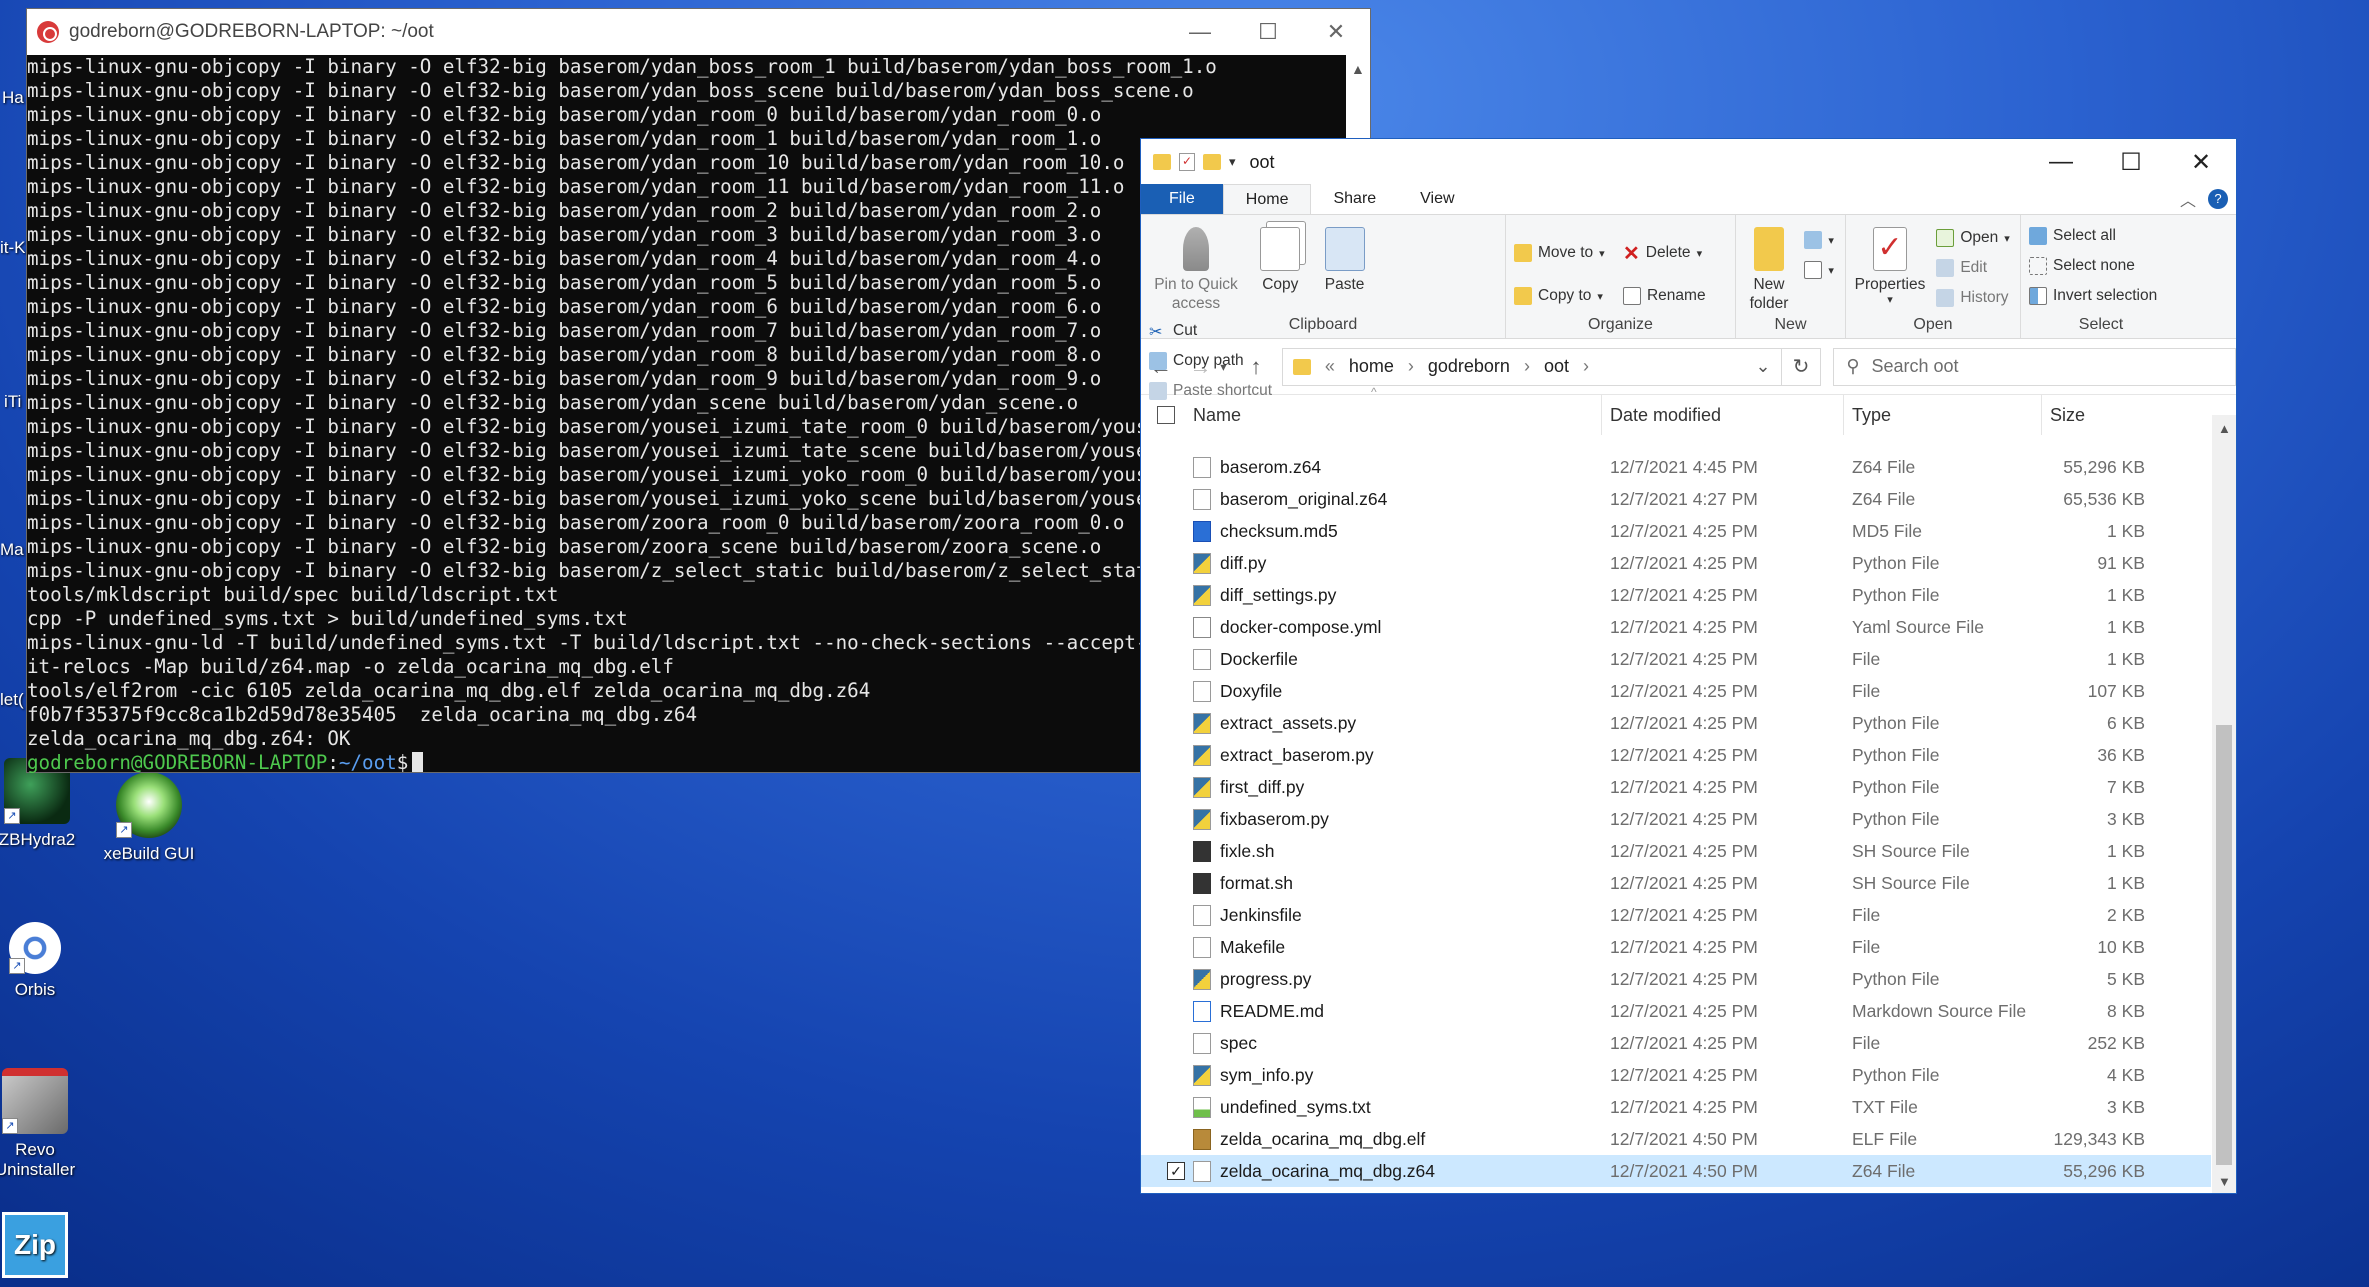 Image resolution: width=2369 pixels, height=1287 pixels. Describe the element at coordinates (1395, 415) in the screenshot. I see `column-header-name: Name` at that location.